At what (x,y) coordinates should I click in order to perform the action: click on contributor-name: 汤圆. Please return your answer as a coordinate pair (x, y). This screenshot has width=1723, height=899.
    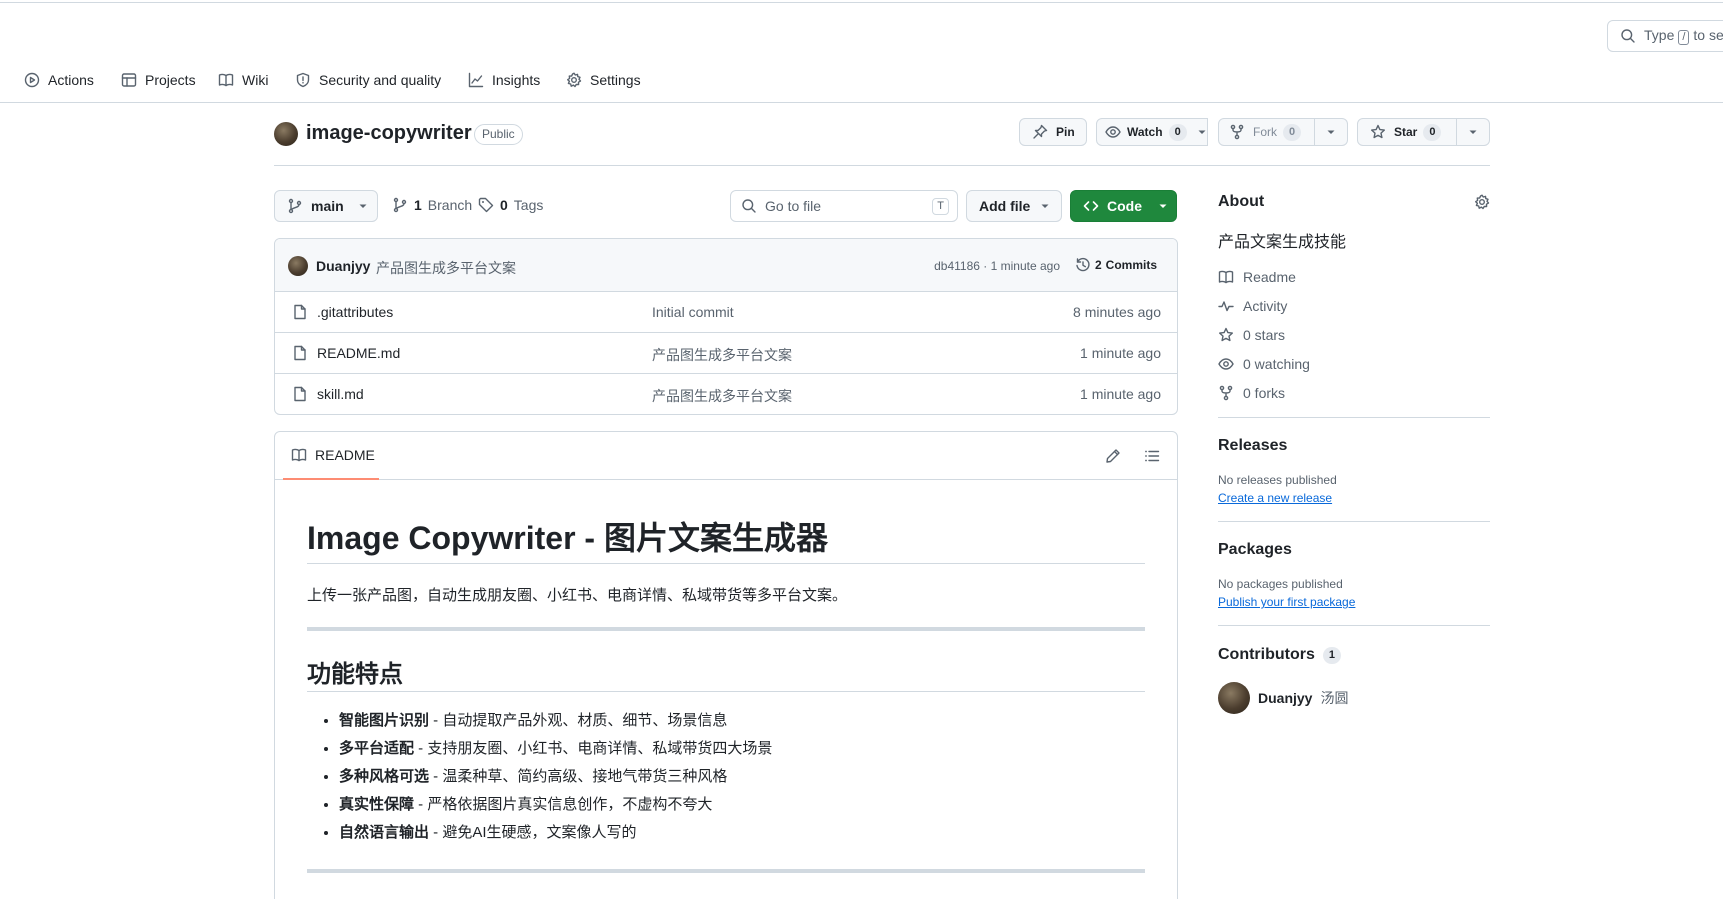
    Looking at the image, I should click on (1334, 698).